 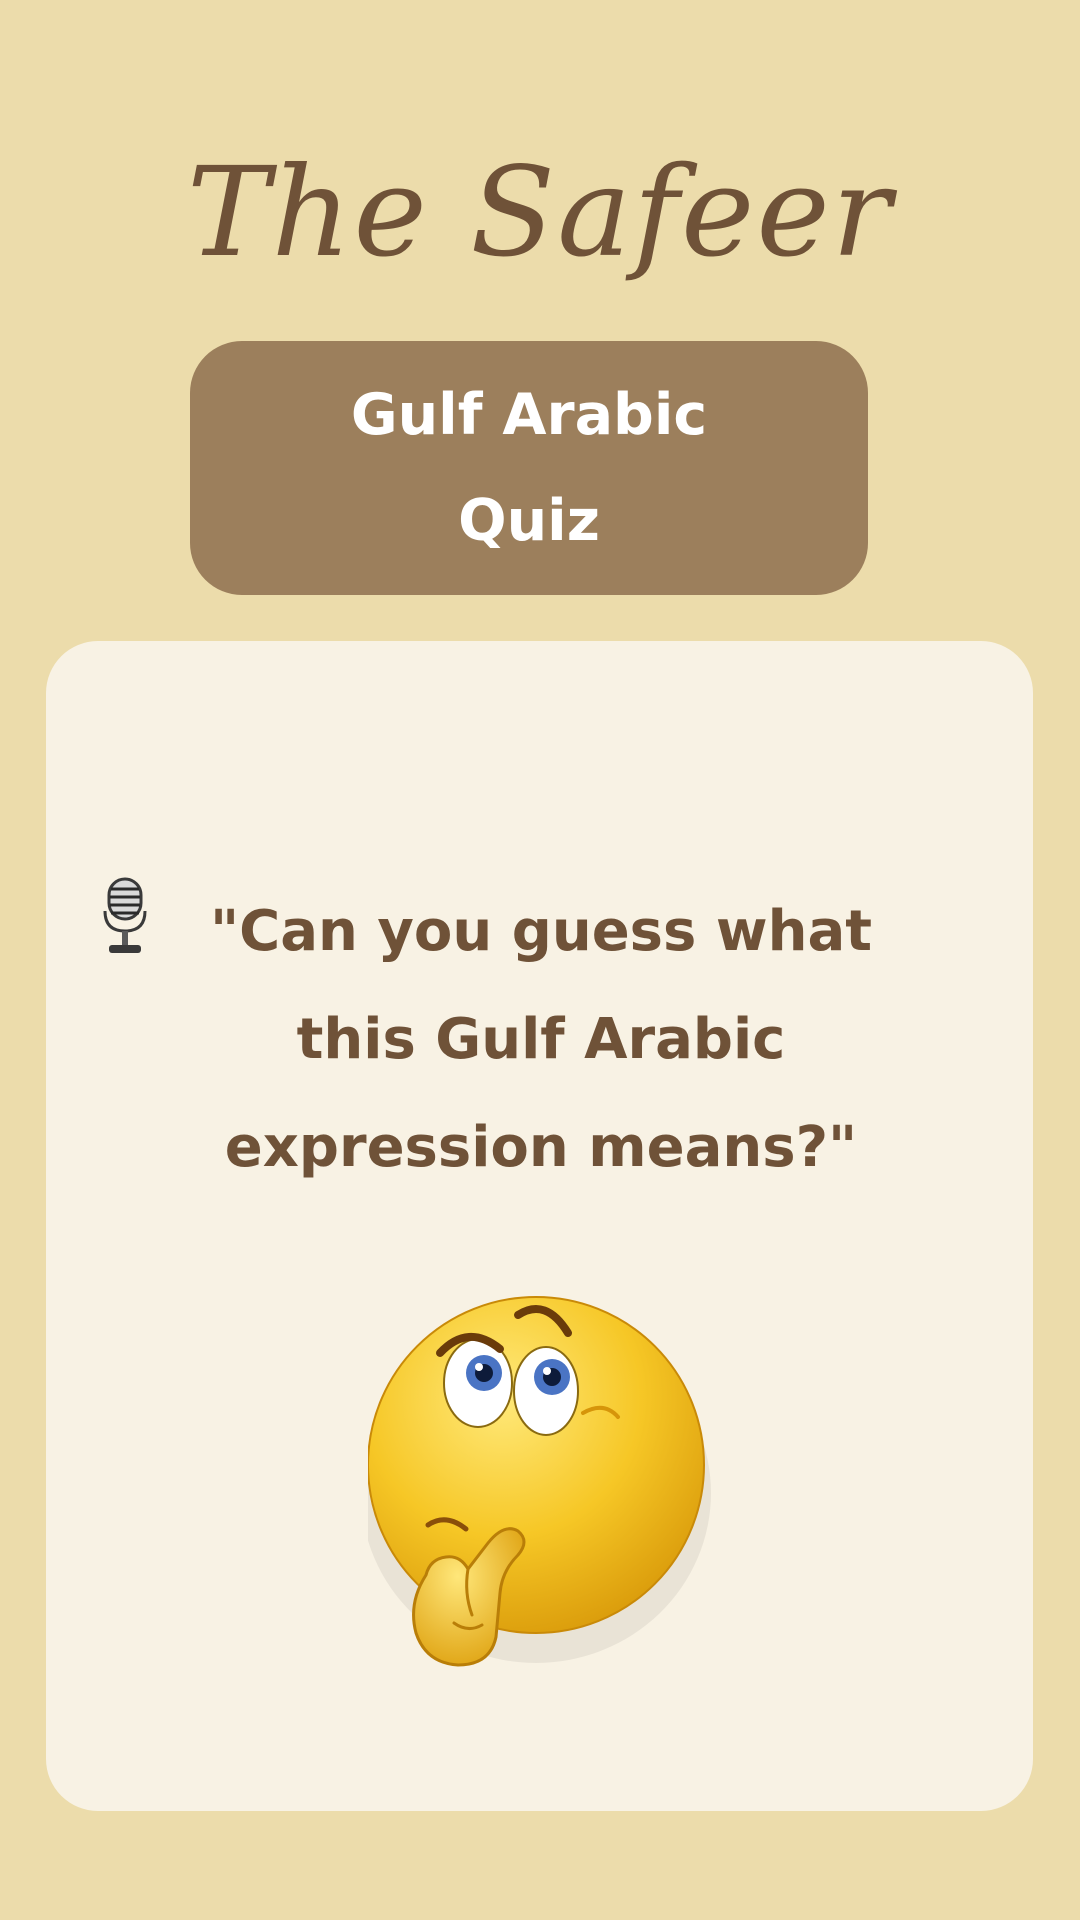 I want to click on thinking-face-emoji, so click(x=539, y=1481).